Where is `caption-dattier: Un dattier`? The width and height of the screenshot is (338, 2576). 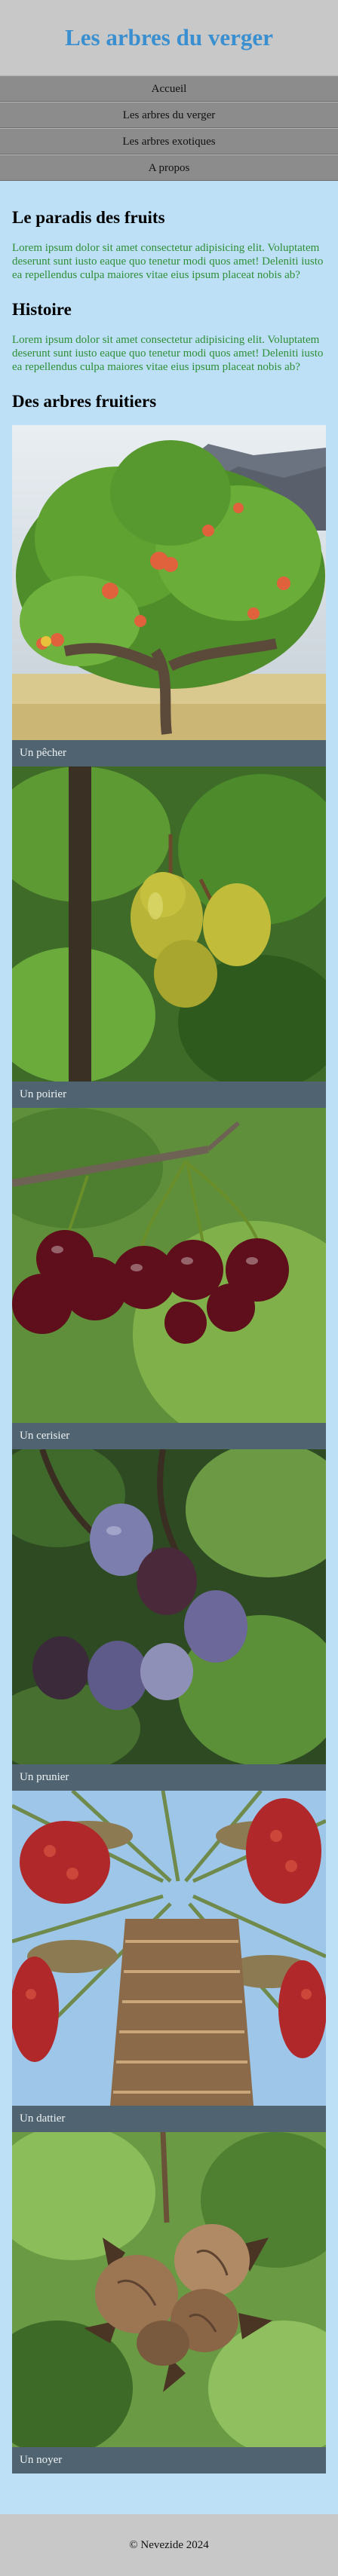
caption-dattier: Un dattier is located at coordinates (169, 2119).